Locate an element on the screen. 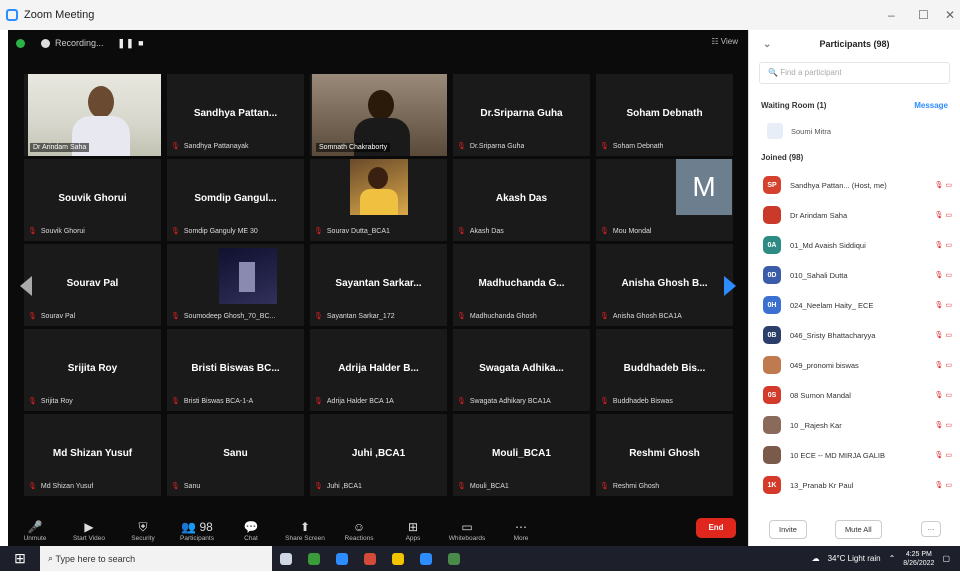  tile-label: 🎙 Sourav Dutta_BCA1 is located at coordinates (352, 231).